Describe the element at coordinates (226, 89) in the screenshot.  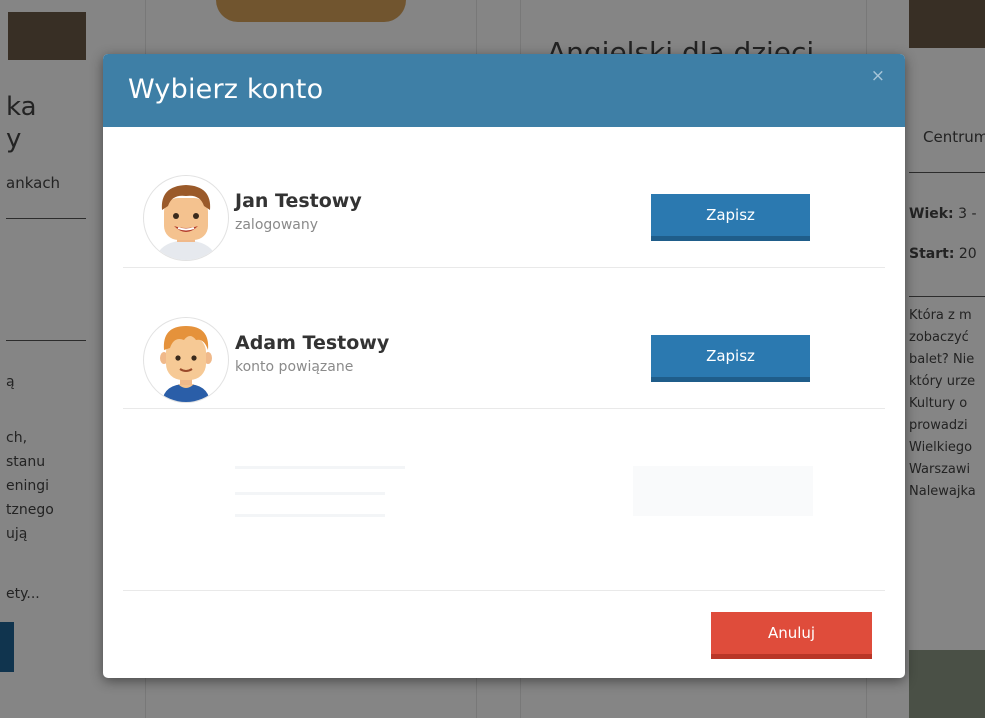
I see `modal-title: Wybierz konto` at that location.